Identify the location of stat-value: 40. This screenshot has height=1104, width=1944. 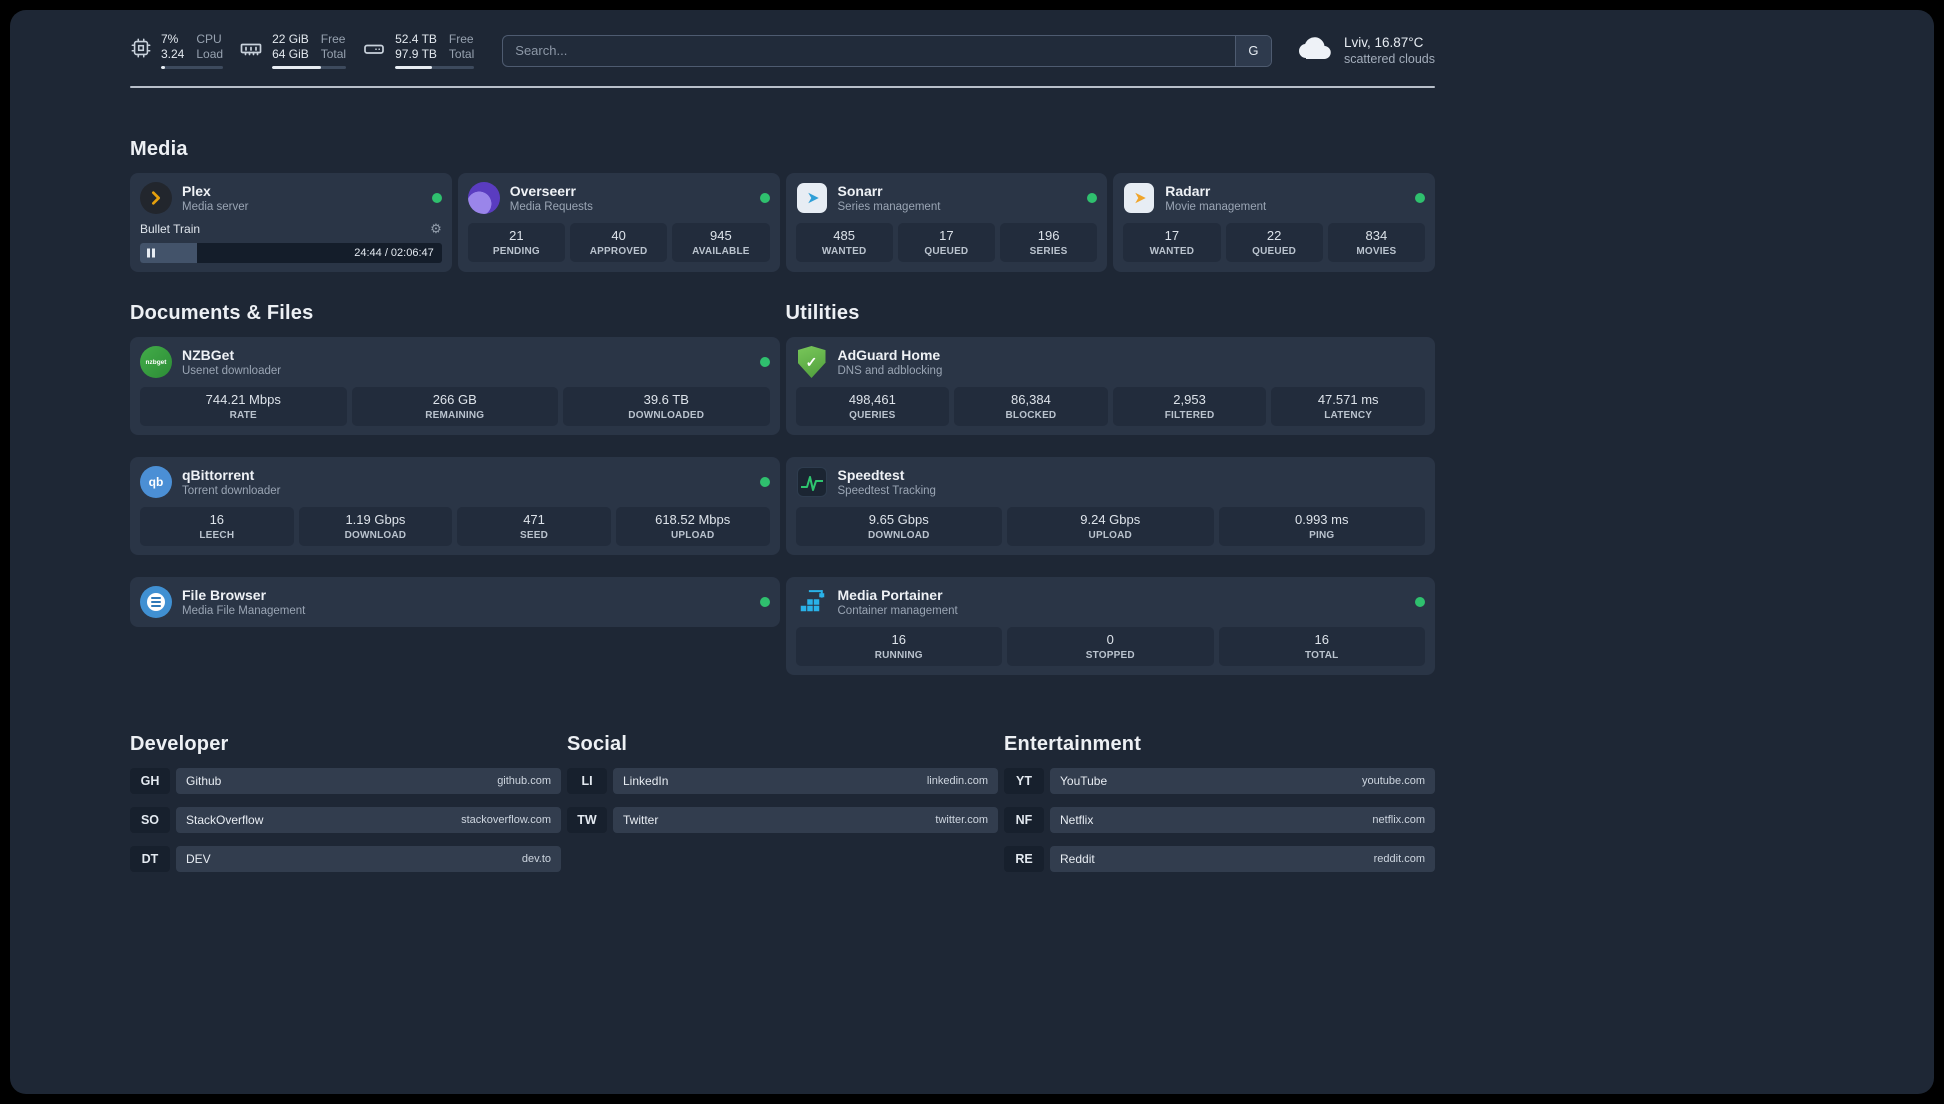
(618, 235).